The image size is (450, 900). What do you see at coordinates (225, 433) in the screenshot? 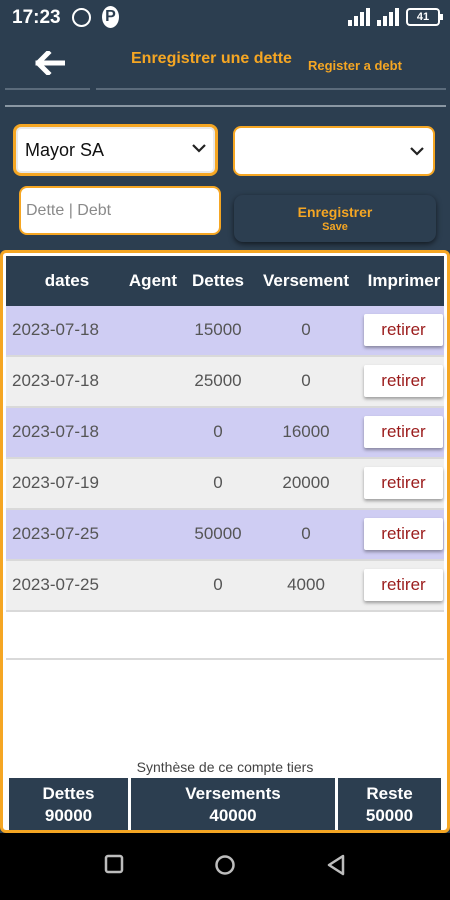
I see `table-row: 2023-07-18 0 16000 retirer` at bounding box center [225, 433].